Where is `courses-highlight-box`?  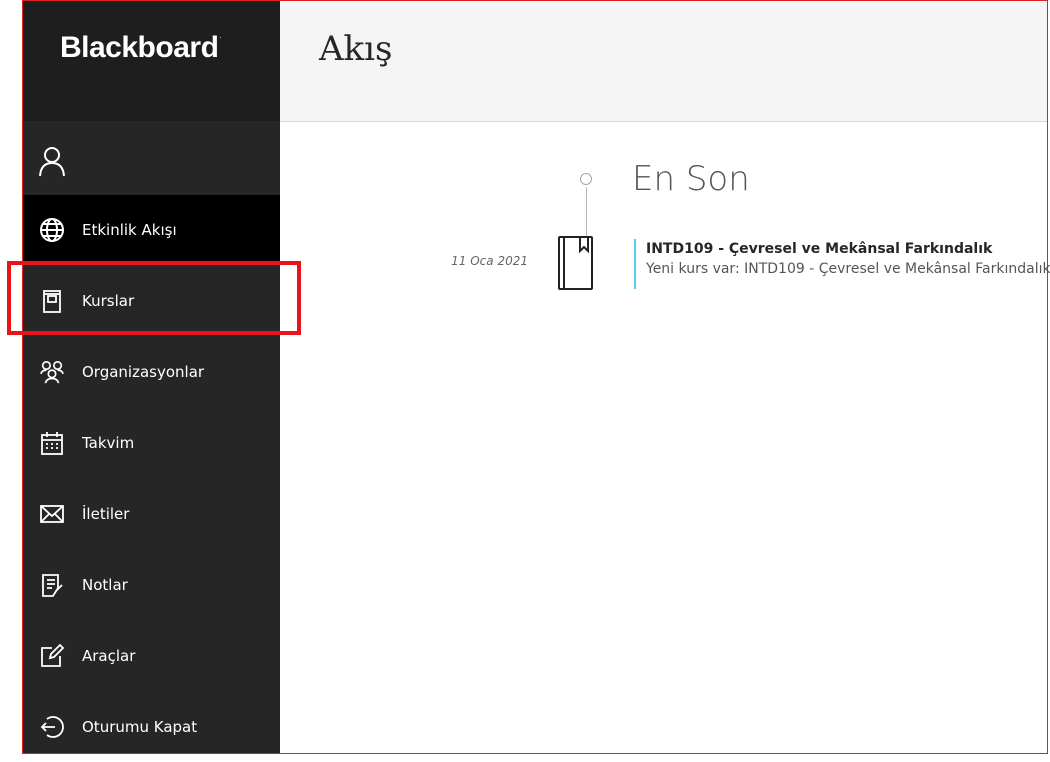 courses-highlight-box is located at coordinates (154, 298).